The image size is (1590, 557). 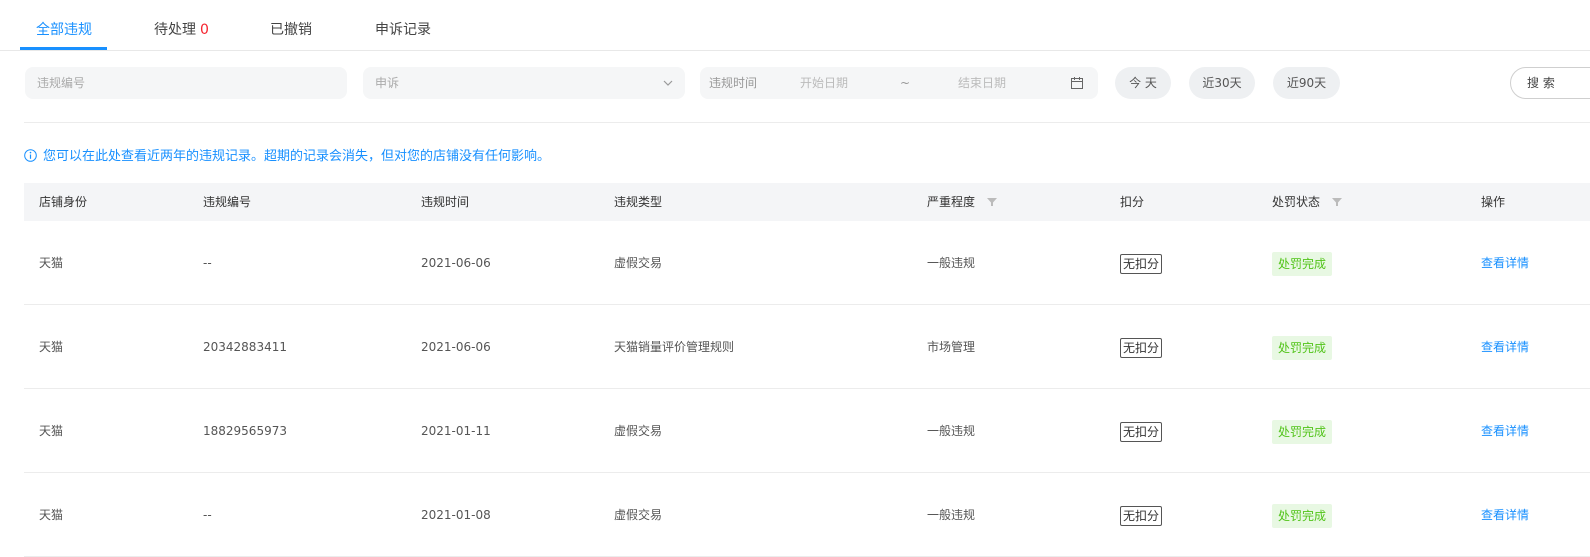 I want to click on column-header-severity: 严重程度, so click(x=962, y=202).